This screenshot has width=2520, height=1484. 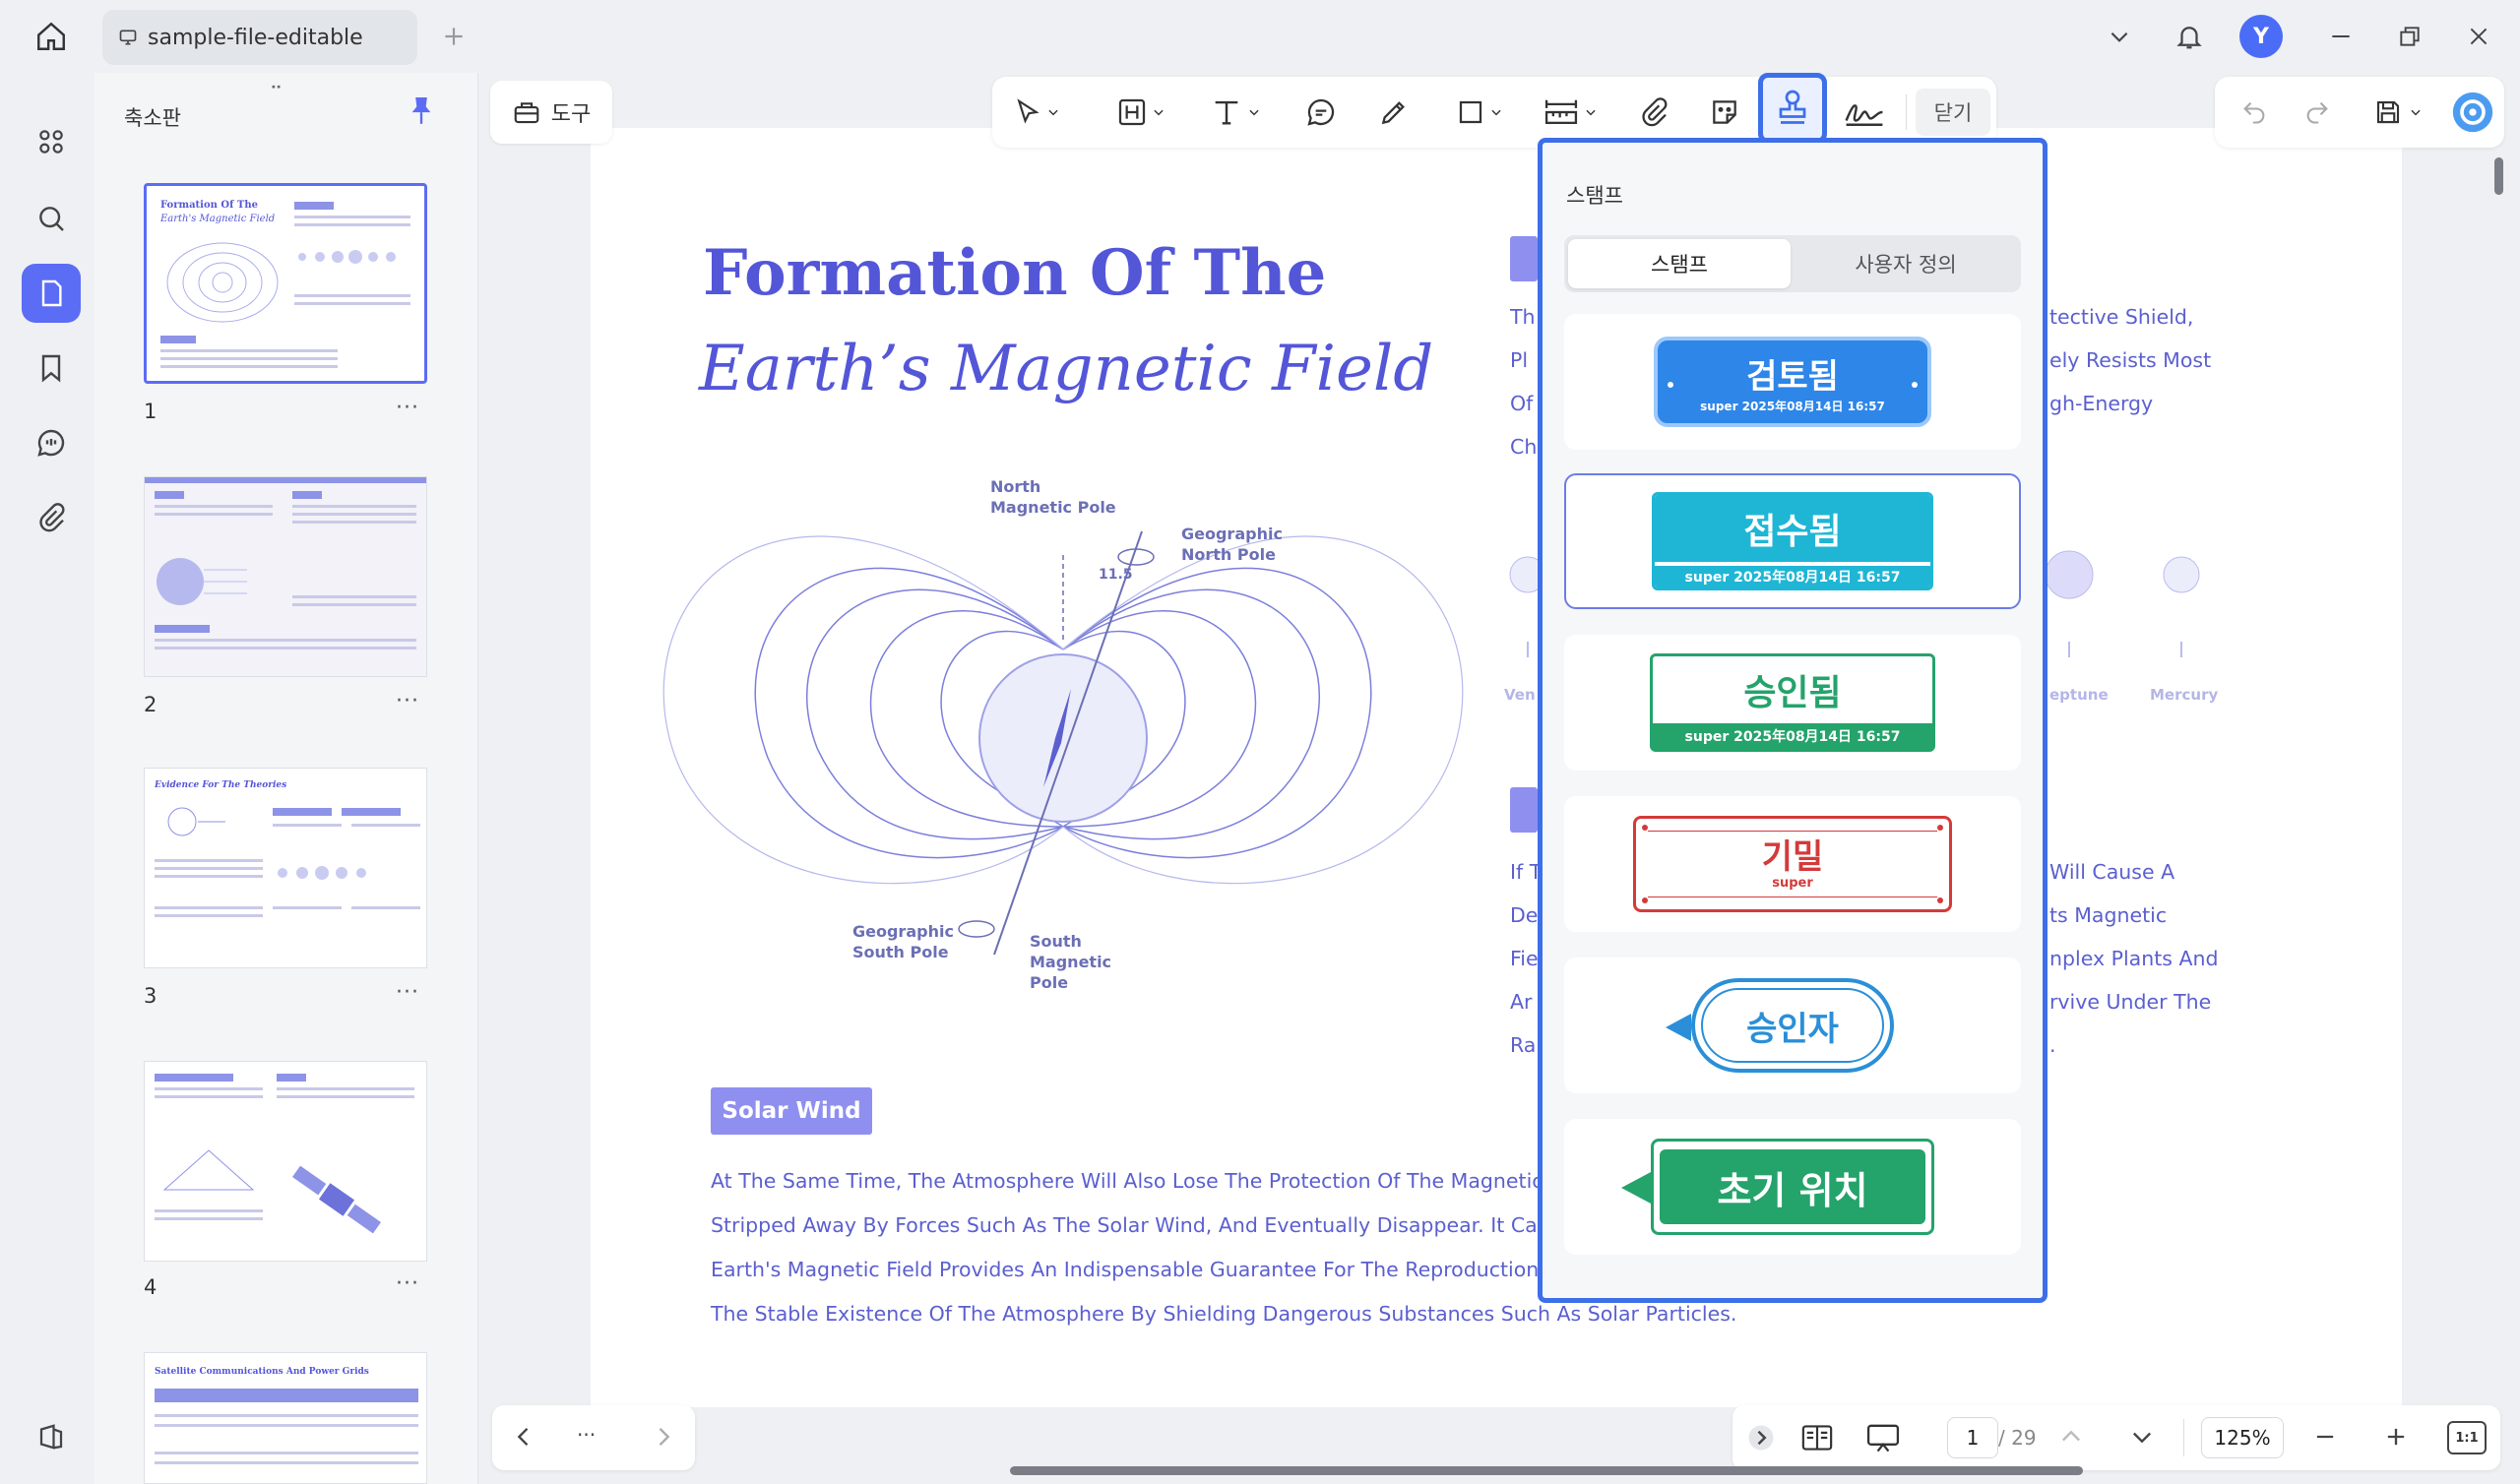 I want to click on zoom-out-icon, so click(x=2325, y=1437).